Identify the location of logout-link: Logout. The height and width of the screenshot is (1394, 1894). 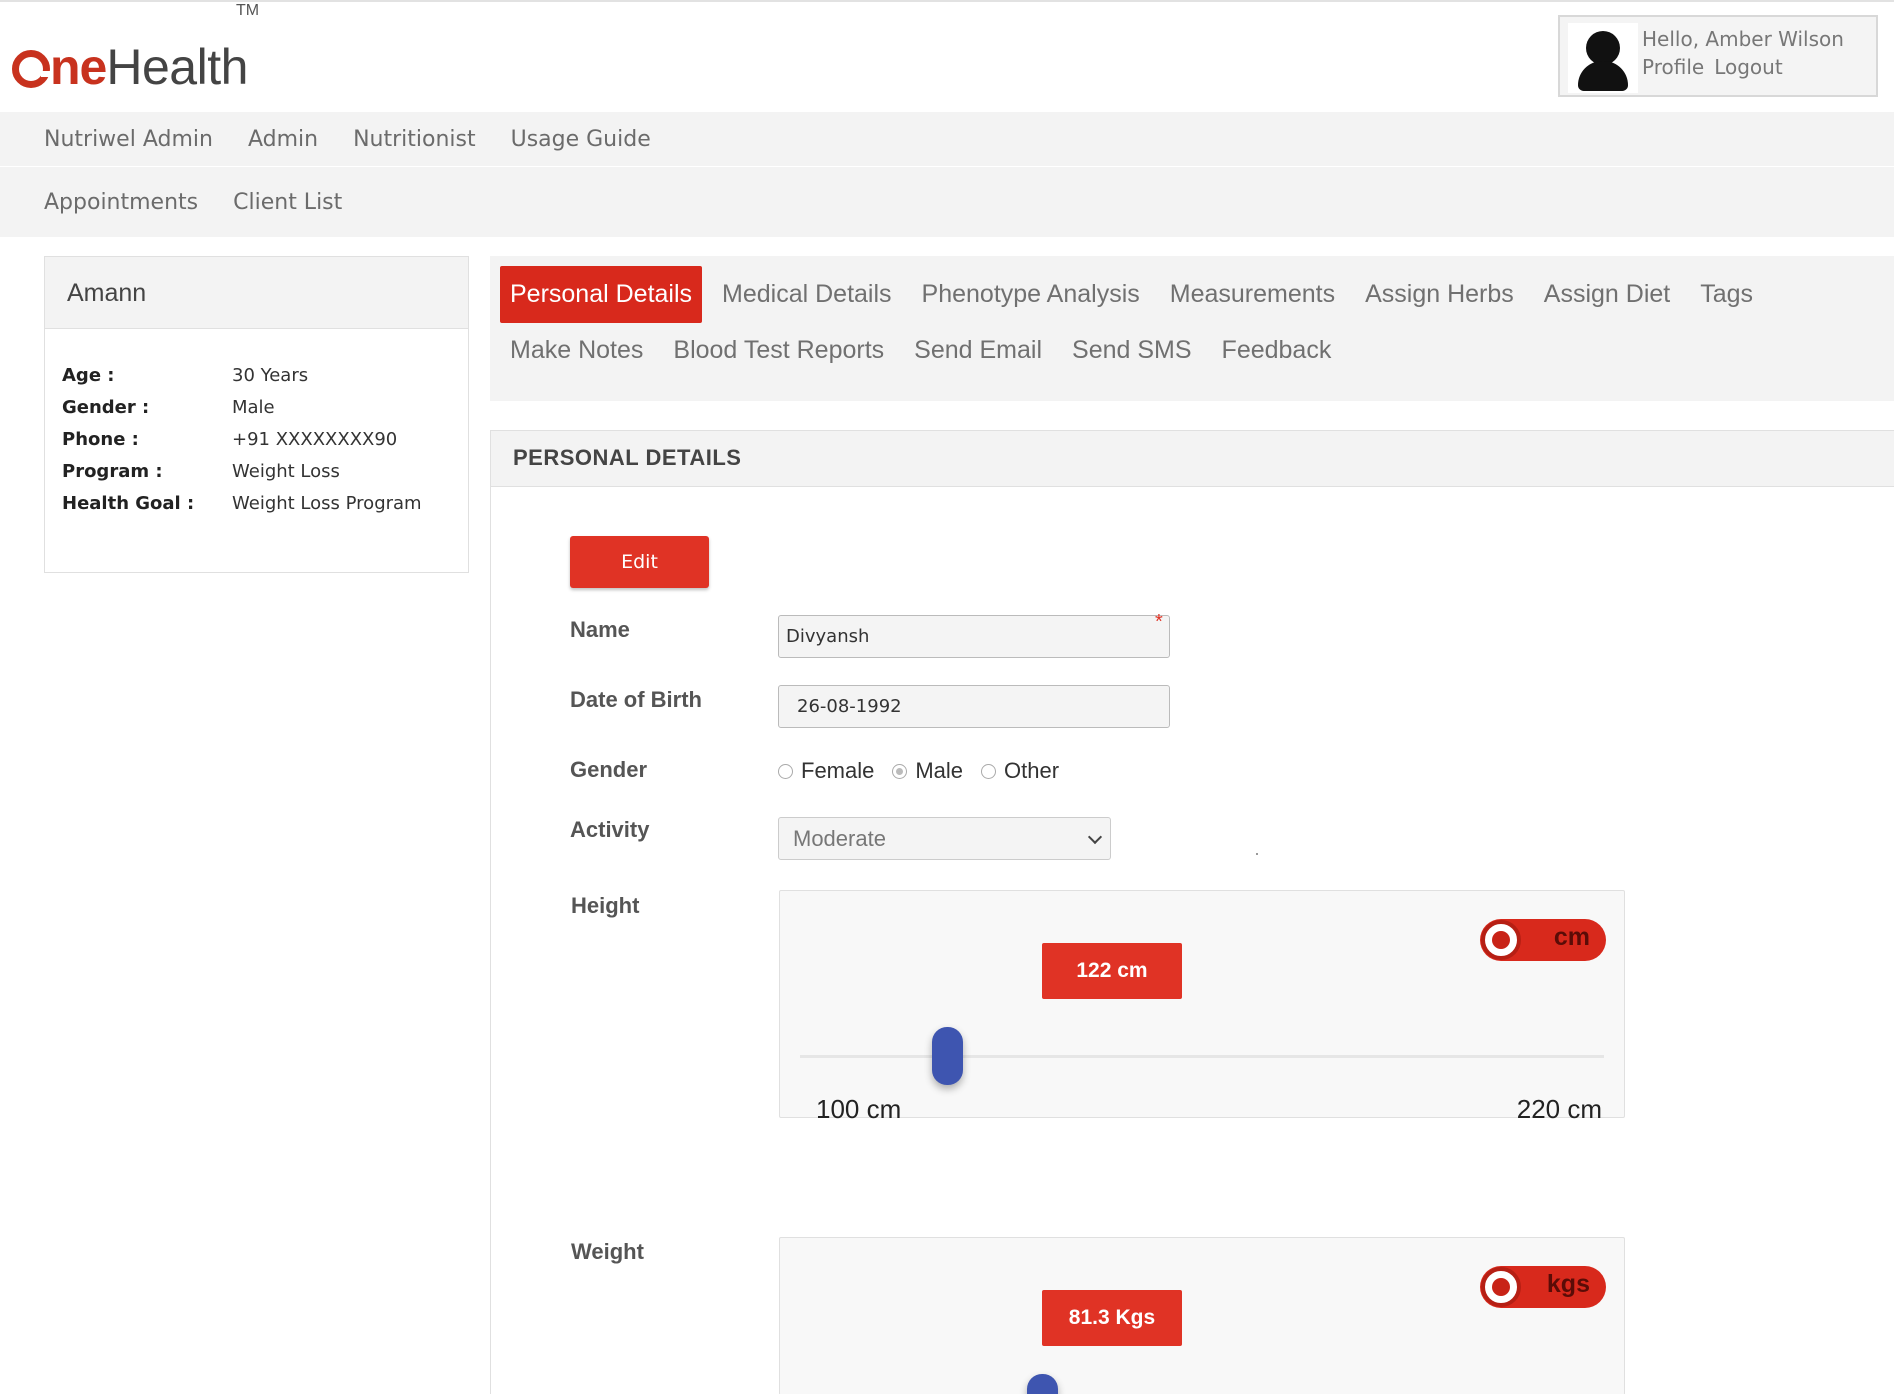
(1748, 67).